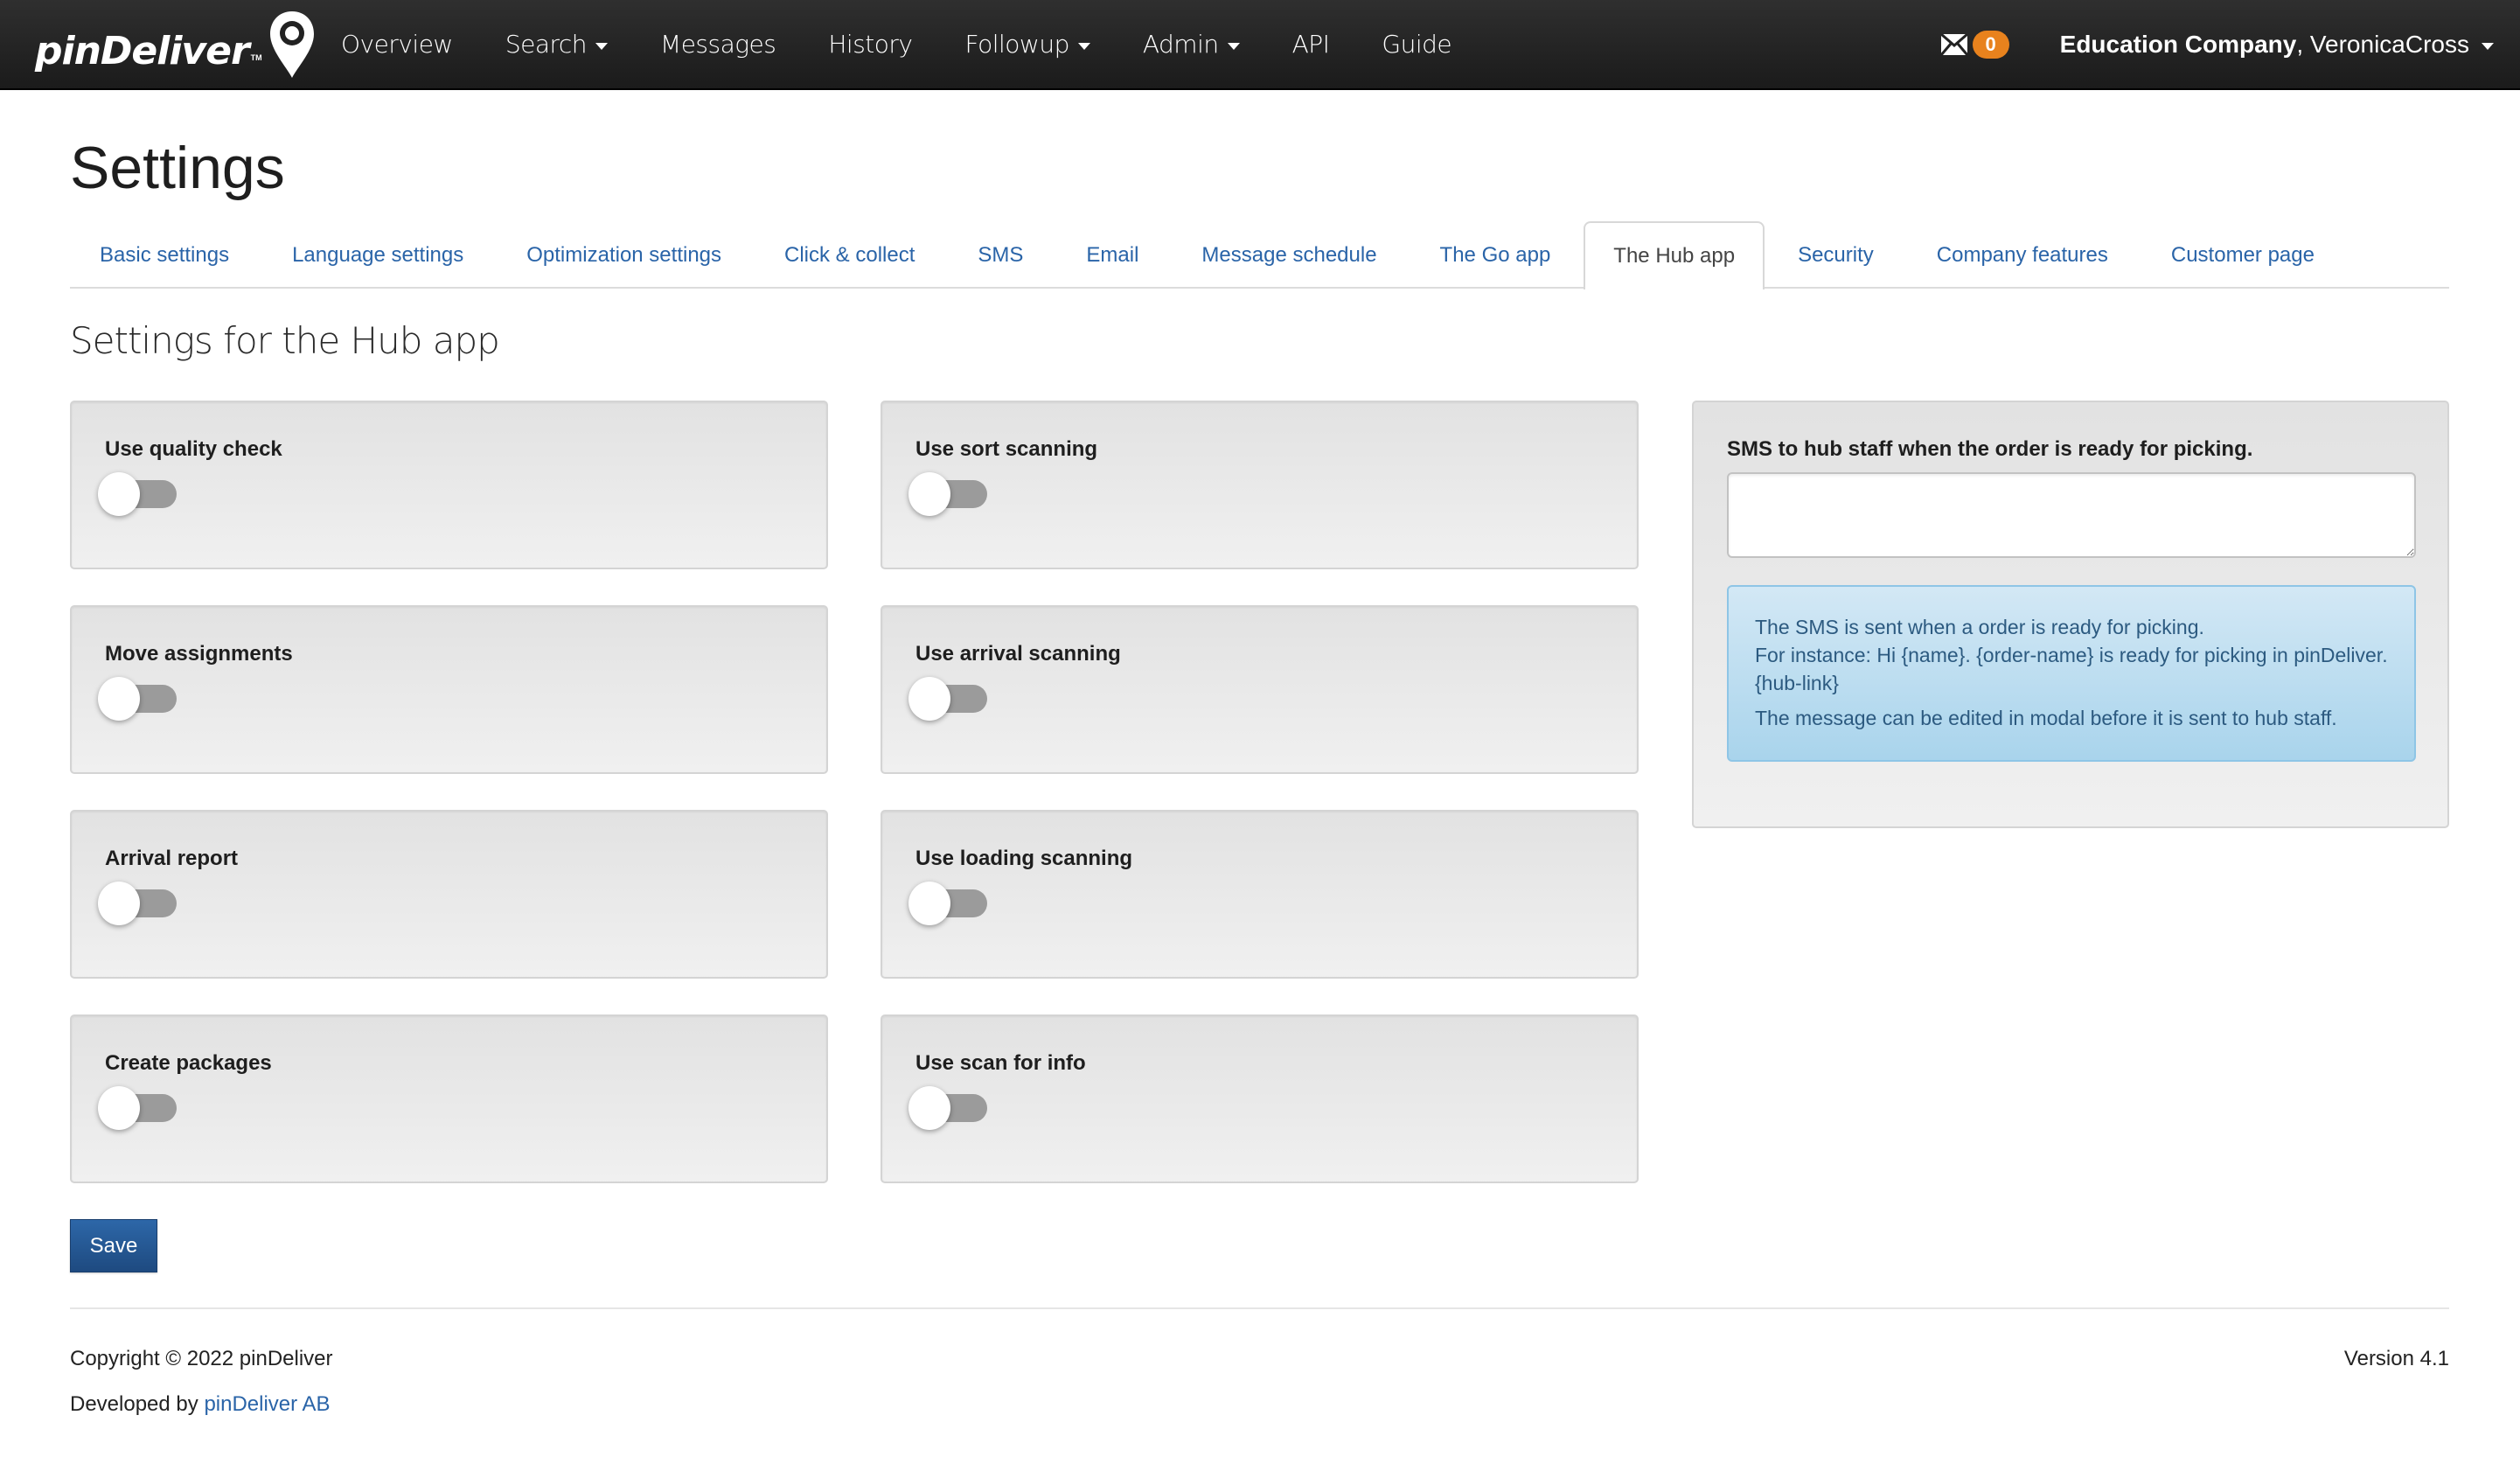 Image resolution: width=2520 pixels, height=1464 pixels. Describe the element at coordinates (449, 485) in the screenshot. I see `setting-card-quality-check: Use quality check` at that location.